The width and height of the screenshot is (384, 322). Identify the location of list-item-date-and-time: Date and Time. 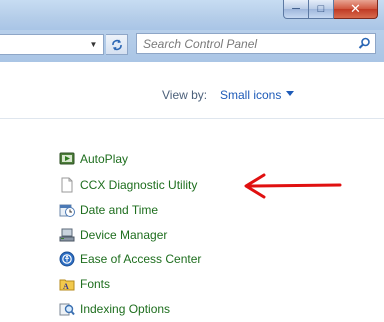
(108, 210).